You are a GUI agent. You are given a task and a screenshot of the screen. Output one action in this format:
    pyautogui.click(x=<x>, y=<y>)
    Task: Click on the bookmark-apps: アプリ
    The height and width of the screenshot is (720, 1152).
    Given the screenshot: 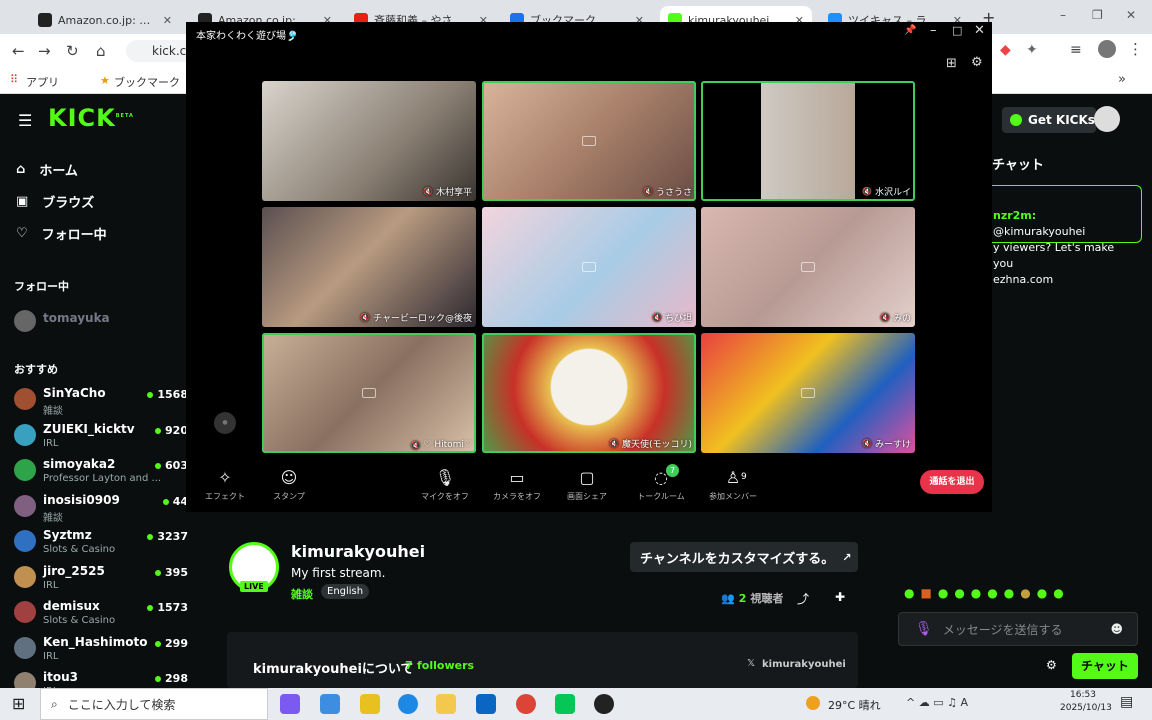 What is the action you would take?
    pyautogui.click(x=42, y=82)
    